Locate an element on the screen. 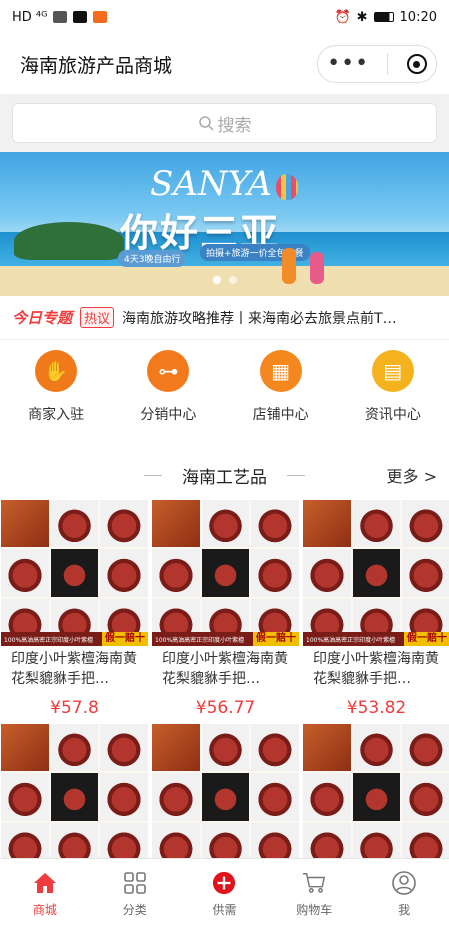 This screenshot has width=449, height=930. section-title-wrap: 海南工艺品 is located at coordinates (224, 475).